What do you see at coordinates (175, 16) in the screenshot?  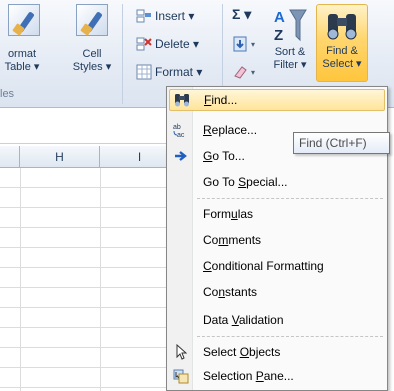 I see `insert-label: Insert ▾` at bounding box center [175, 16].